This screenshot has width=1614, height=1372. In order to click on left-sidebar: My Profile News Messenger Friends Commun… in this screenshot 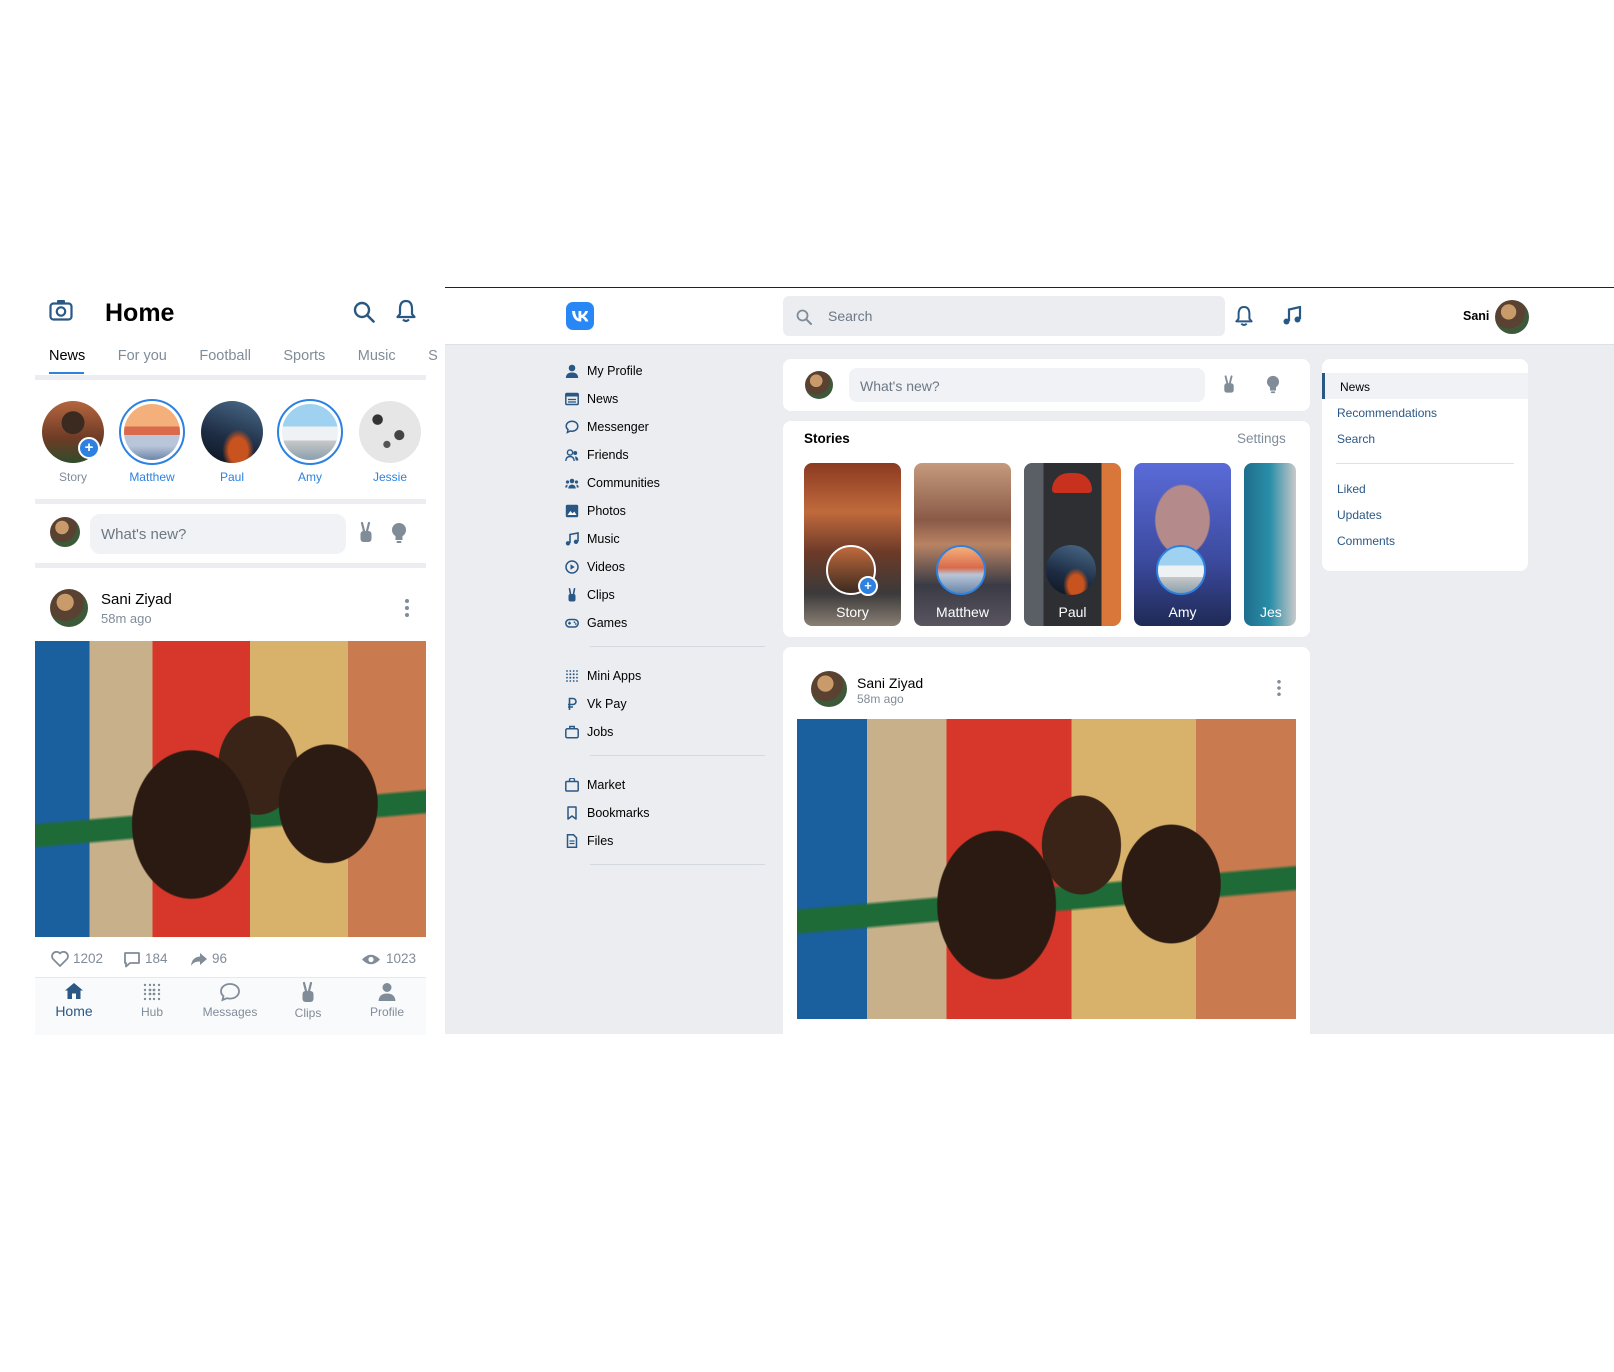, I will do `click(610, 689)`.